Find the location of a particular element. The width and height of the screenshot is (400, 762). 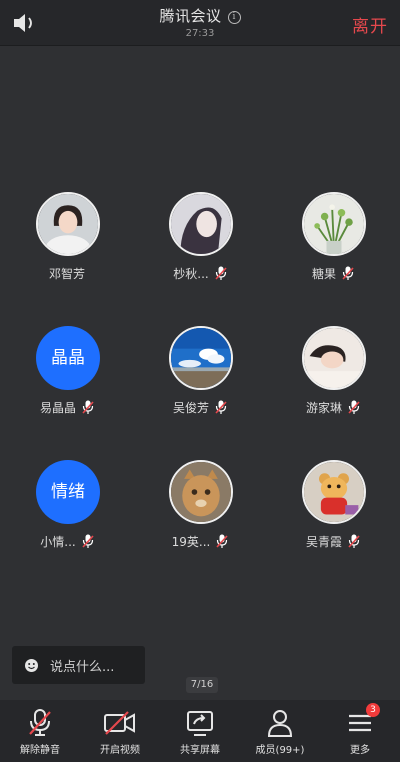

participant-name: 游家琳 is located at coordinates (323, 407).